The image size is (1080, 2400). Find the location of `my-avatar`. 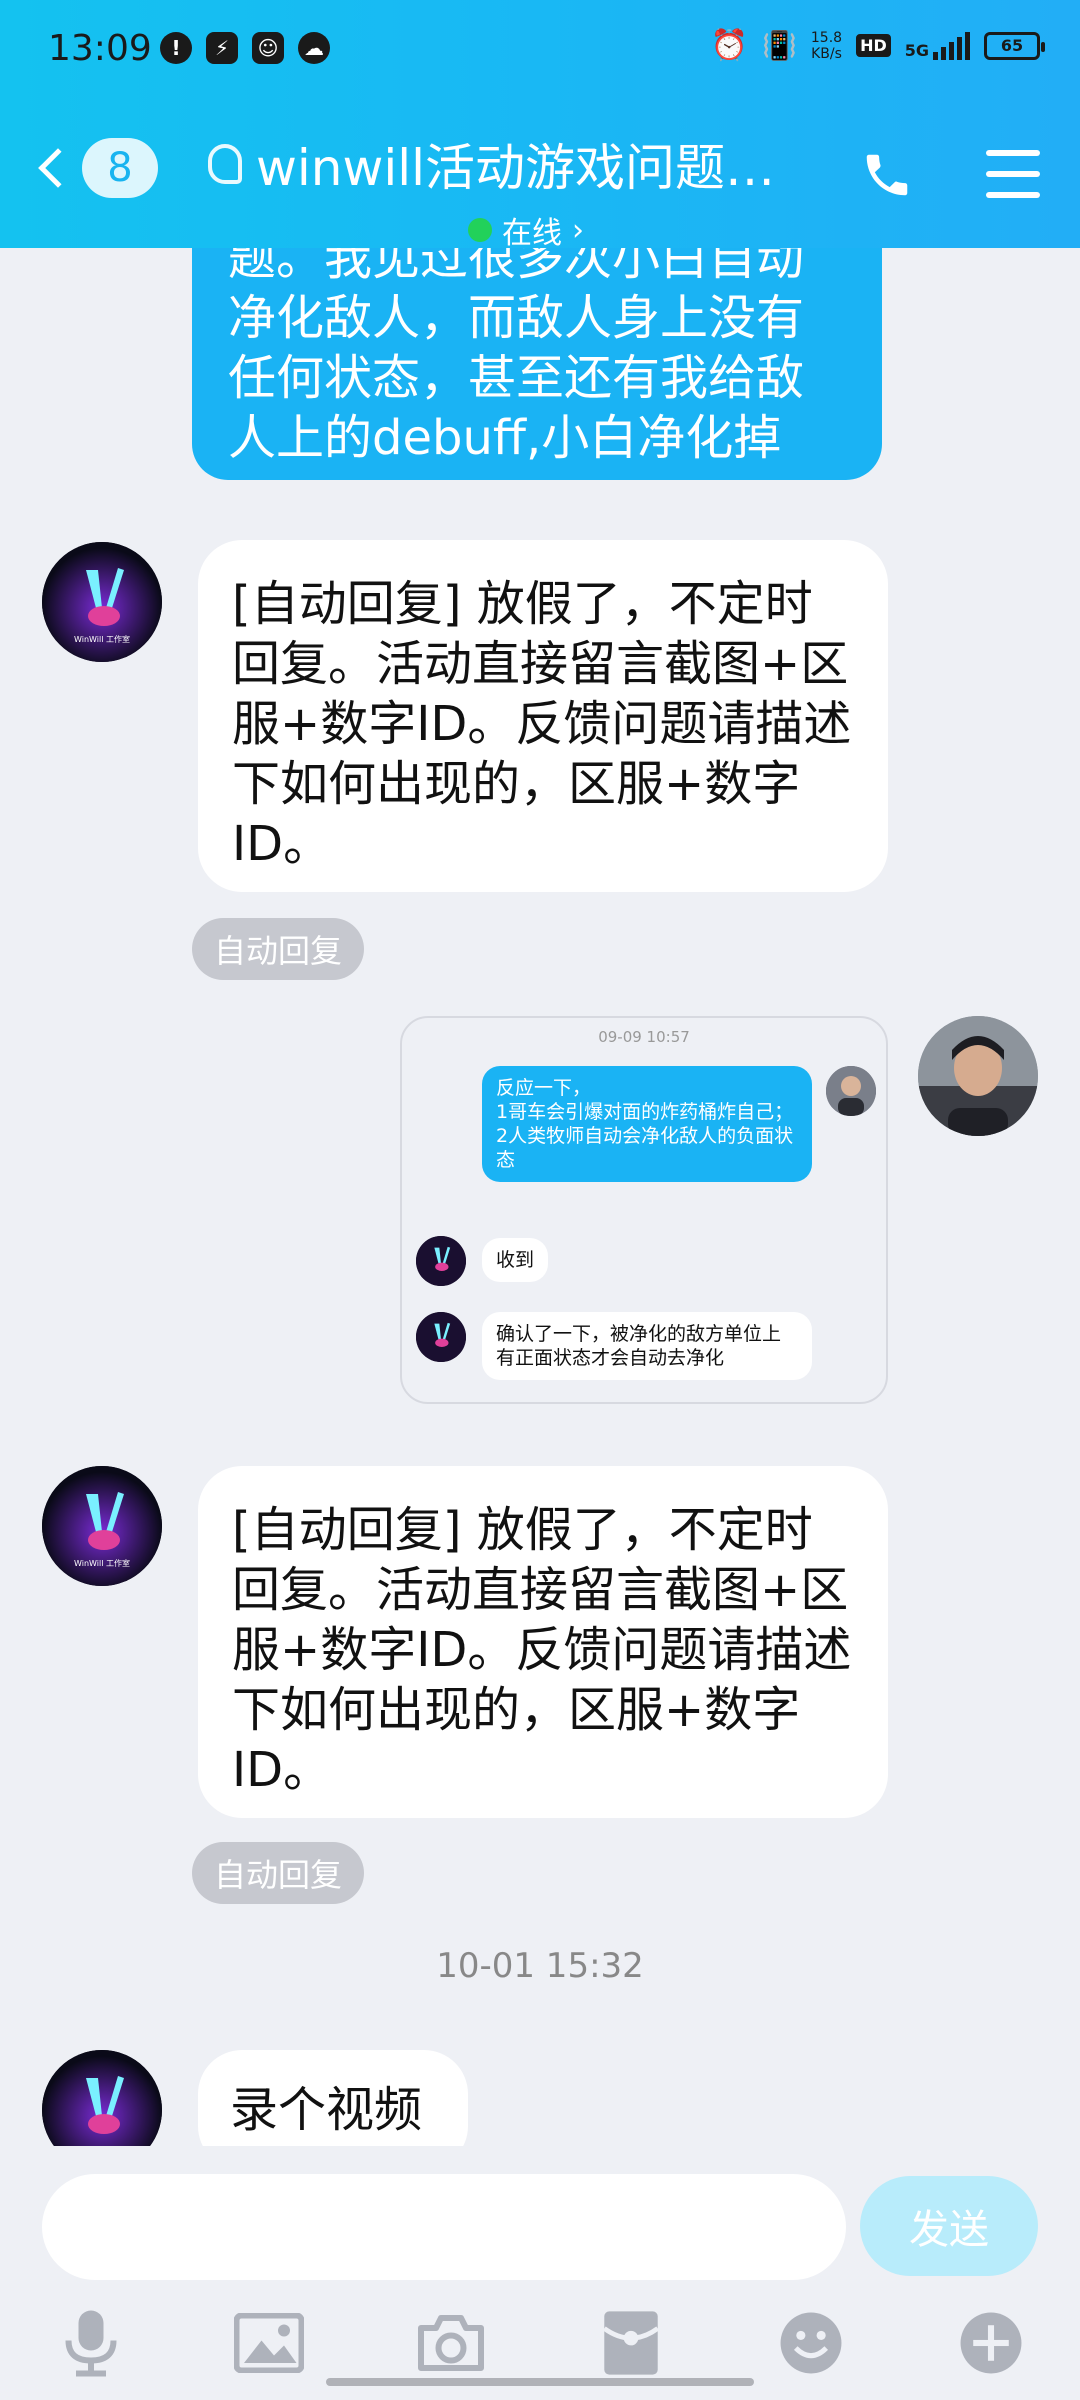

my-avatar is located at coordinates (978, 1076).